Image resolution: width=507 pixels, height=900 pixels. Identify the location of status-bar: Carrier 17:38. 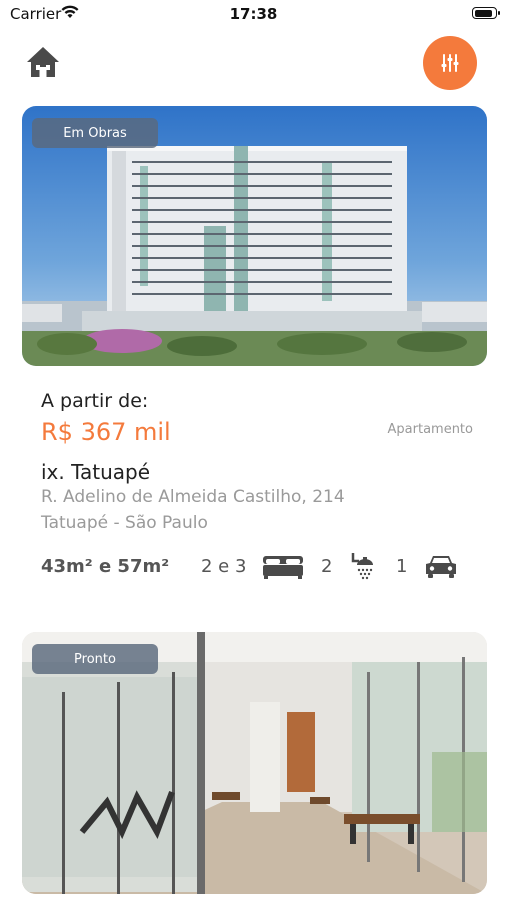
(253, 14).